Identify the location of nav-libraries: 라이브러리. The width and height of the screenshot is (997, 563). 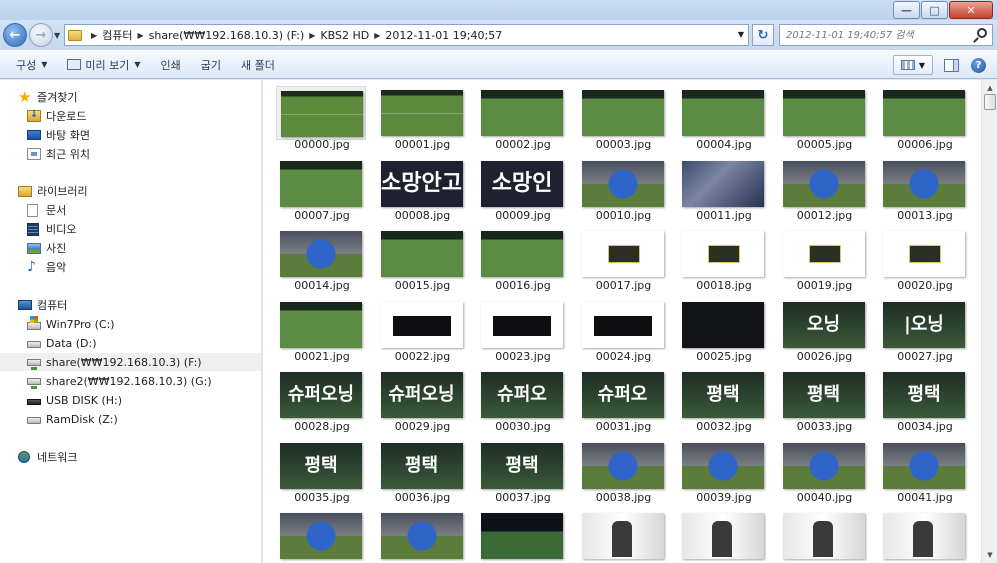
(53, 191).